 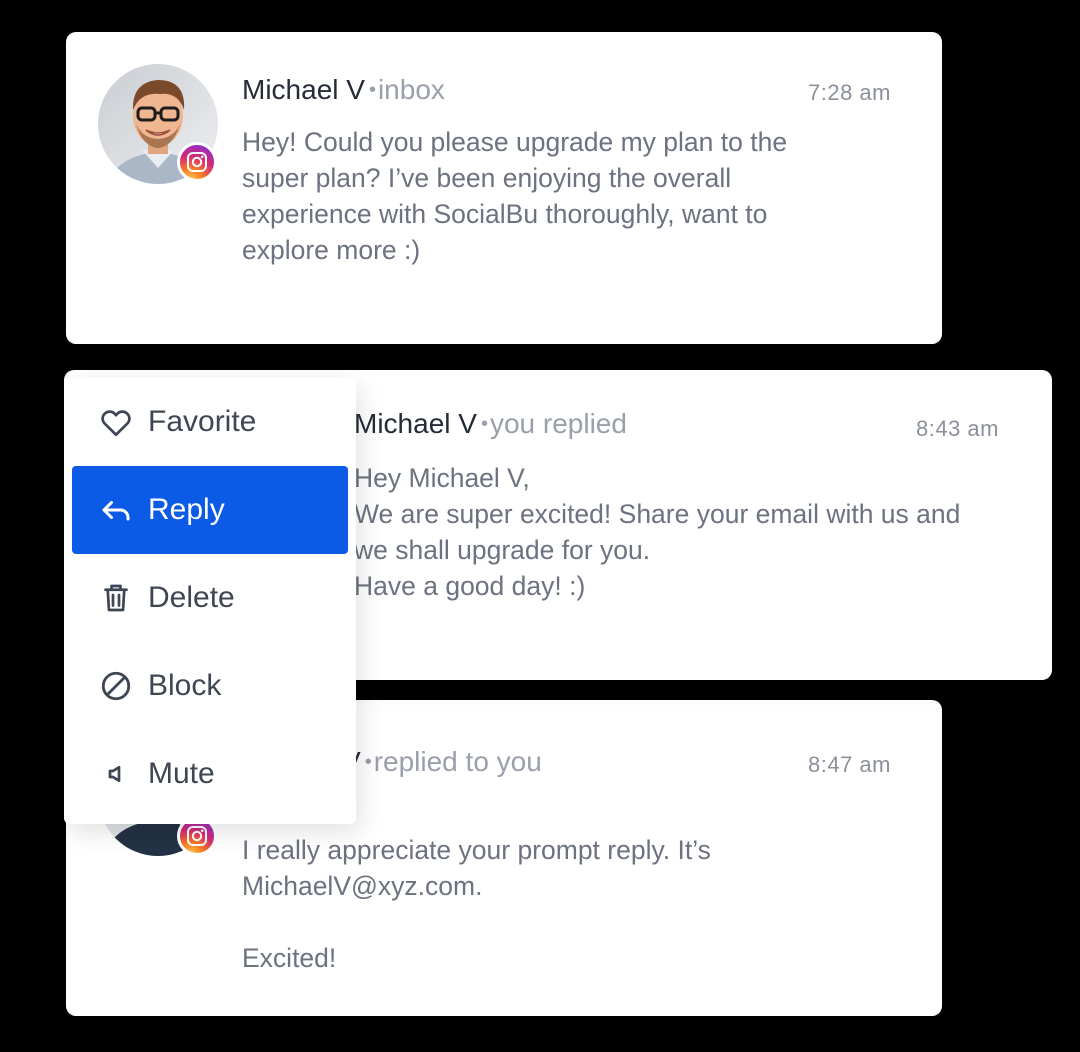 I want to click on block-icon, so click(x=116, y=686).